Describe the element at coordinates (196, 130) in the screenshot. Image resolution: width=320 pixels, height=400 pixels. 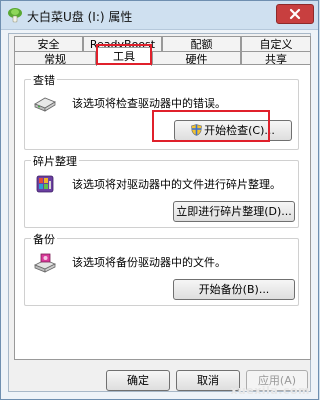
I see `uac-shield-icon` at that location.